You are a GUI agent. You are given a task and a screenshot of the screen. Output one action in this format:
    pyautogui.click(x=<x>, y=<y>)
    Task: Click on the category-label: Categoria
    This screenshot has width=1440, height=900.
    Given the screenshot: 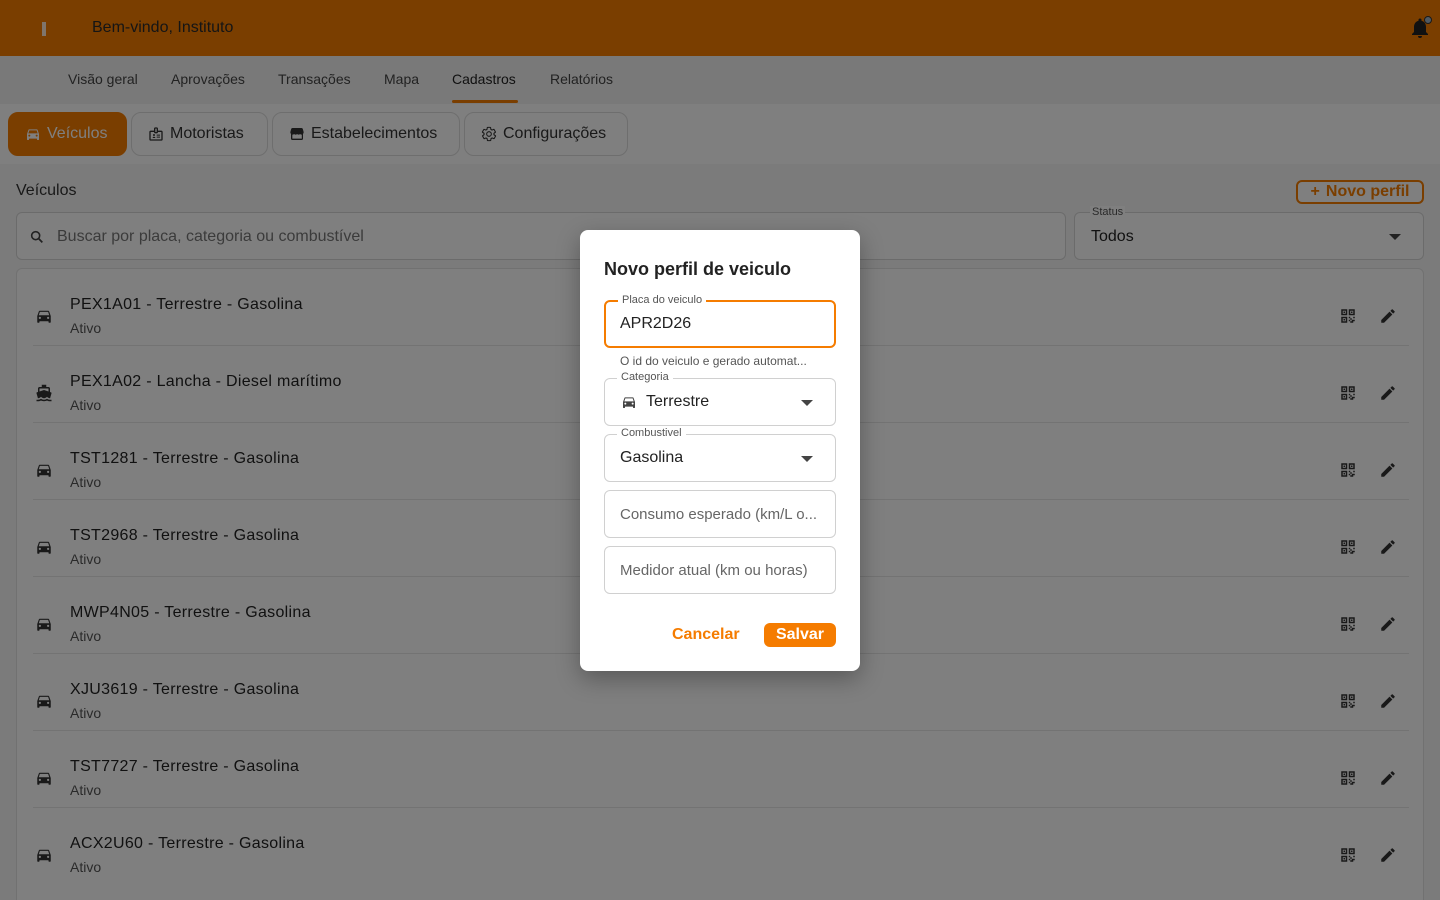 What is the action you would take?
    pyautogui.click(x=645, y=377)
    